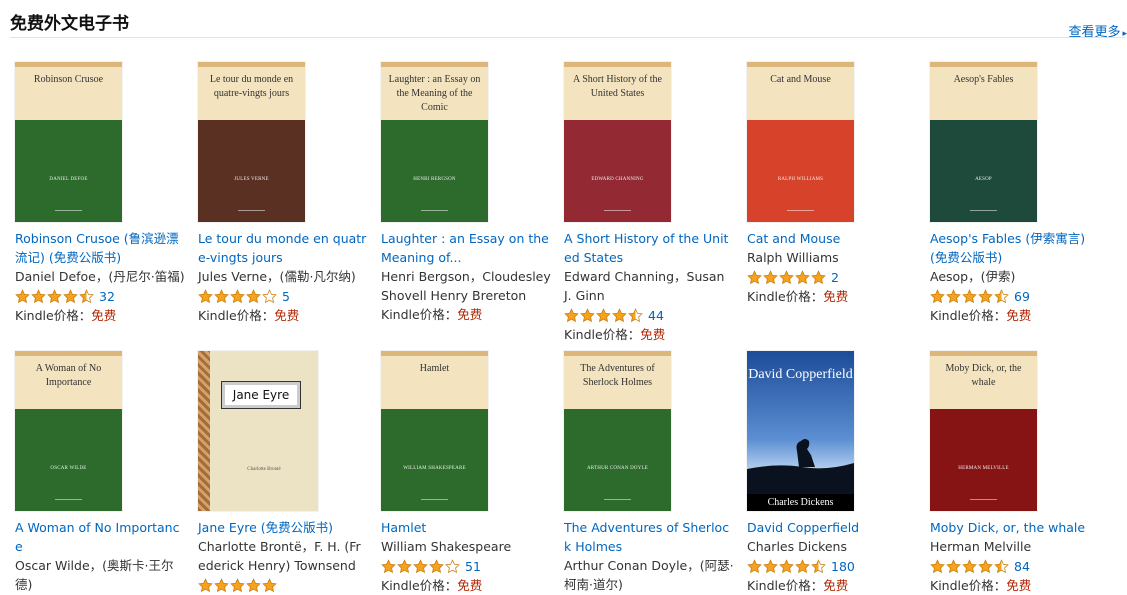 Image resolution: width=1127 pixels, height=595 pixels. Describe the element at coordinates (283, 527) in the screenshot. I see `book-title-link: Jane Eyre (免费公版书)` at that location.